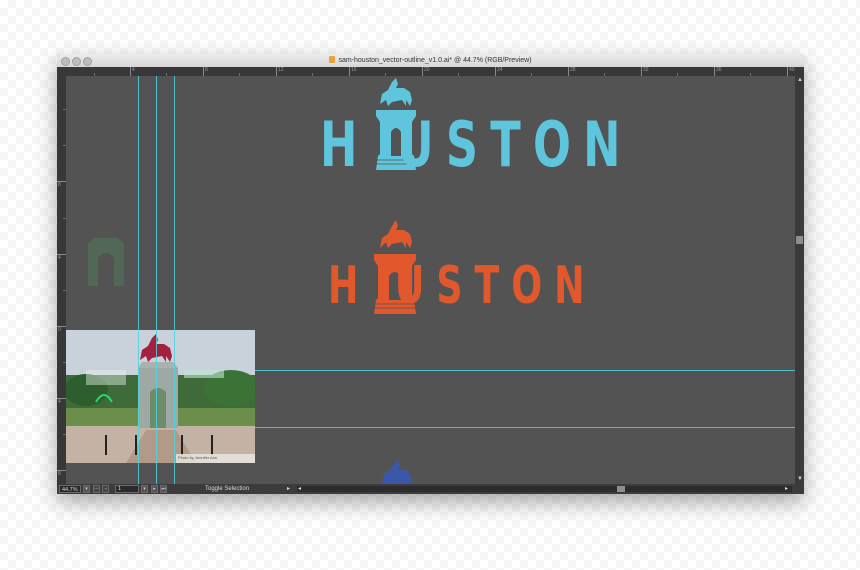 The height and width of the screenshot is (570, 860). I want to click on reference-photo: Photo by Jennifer Ann, so click(160, 396).